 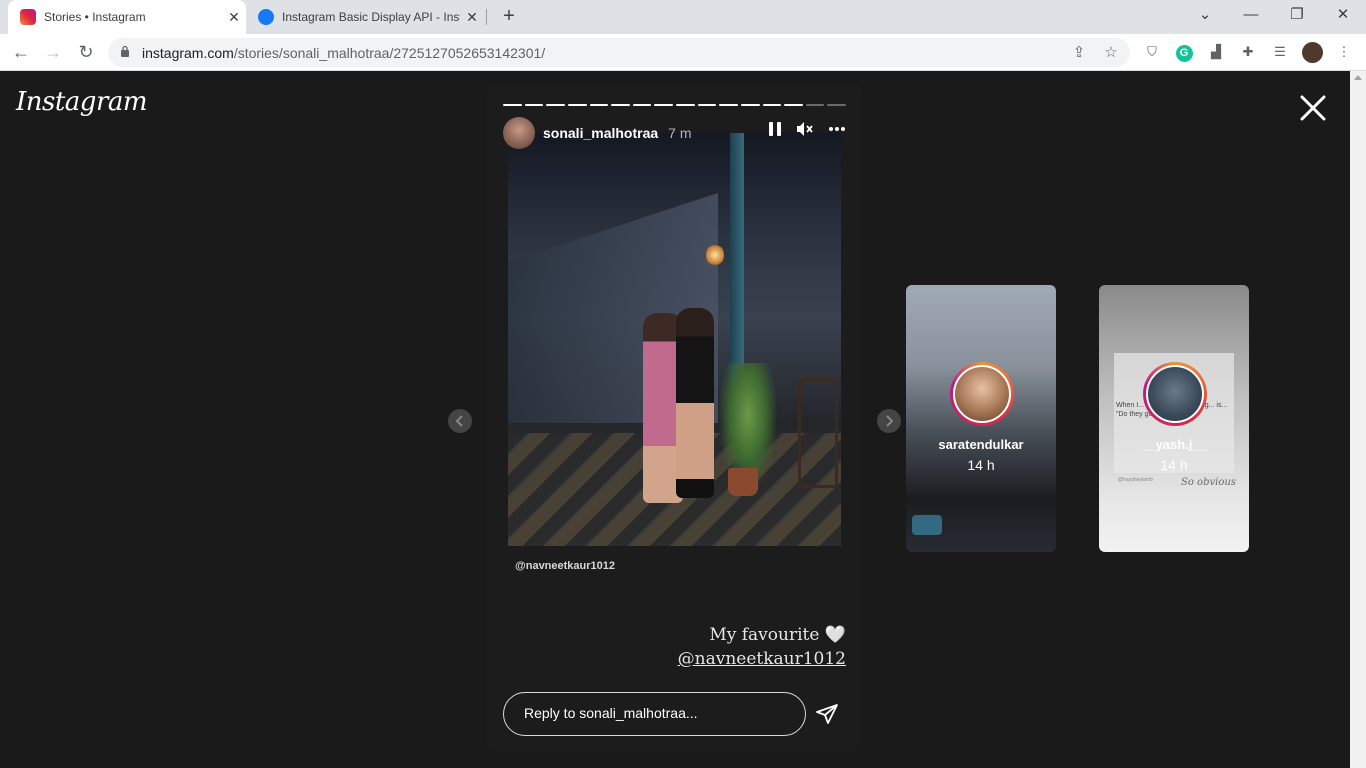 I want to click on tab-search-chevron-icon: ⌄, so click(x=1205, y=17).